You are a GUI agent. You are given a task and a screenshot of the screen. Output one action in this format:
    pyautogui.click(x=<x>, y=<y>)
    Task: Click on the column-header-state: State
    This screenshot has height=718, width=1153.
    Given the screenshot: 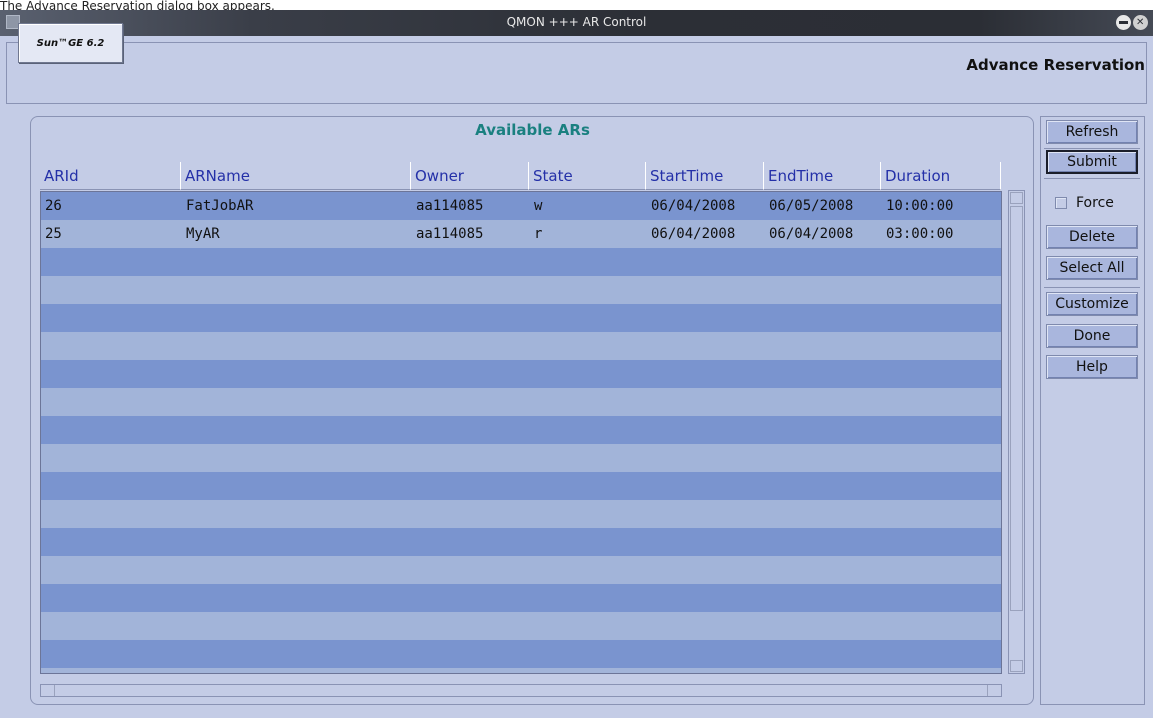 What is the action you would take?
    pyautogui.click(x=587, y=176)
    